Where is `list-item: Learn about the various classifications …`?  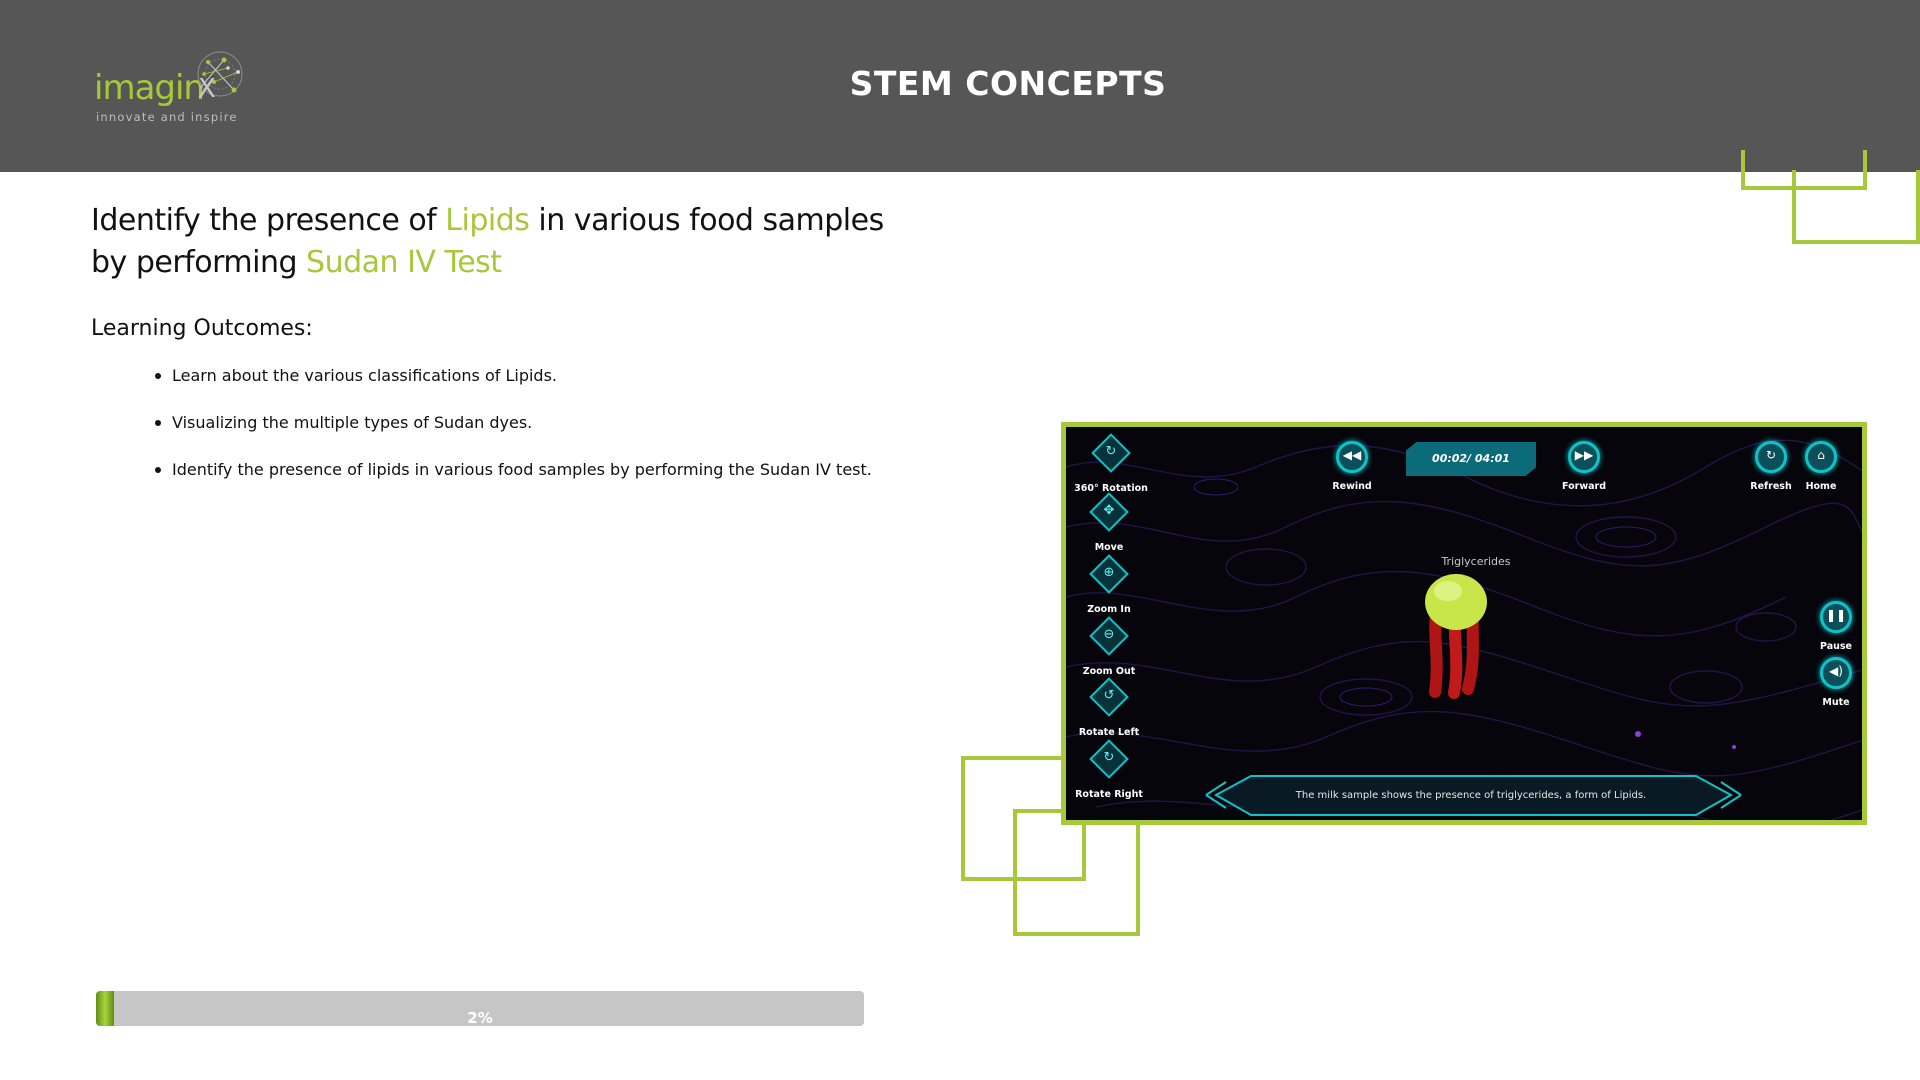
list-item: Learn about the various classifications … is located at coordinates (530, 375).